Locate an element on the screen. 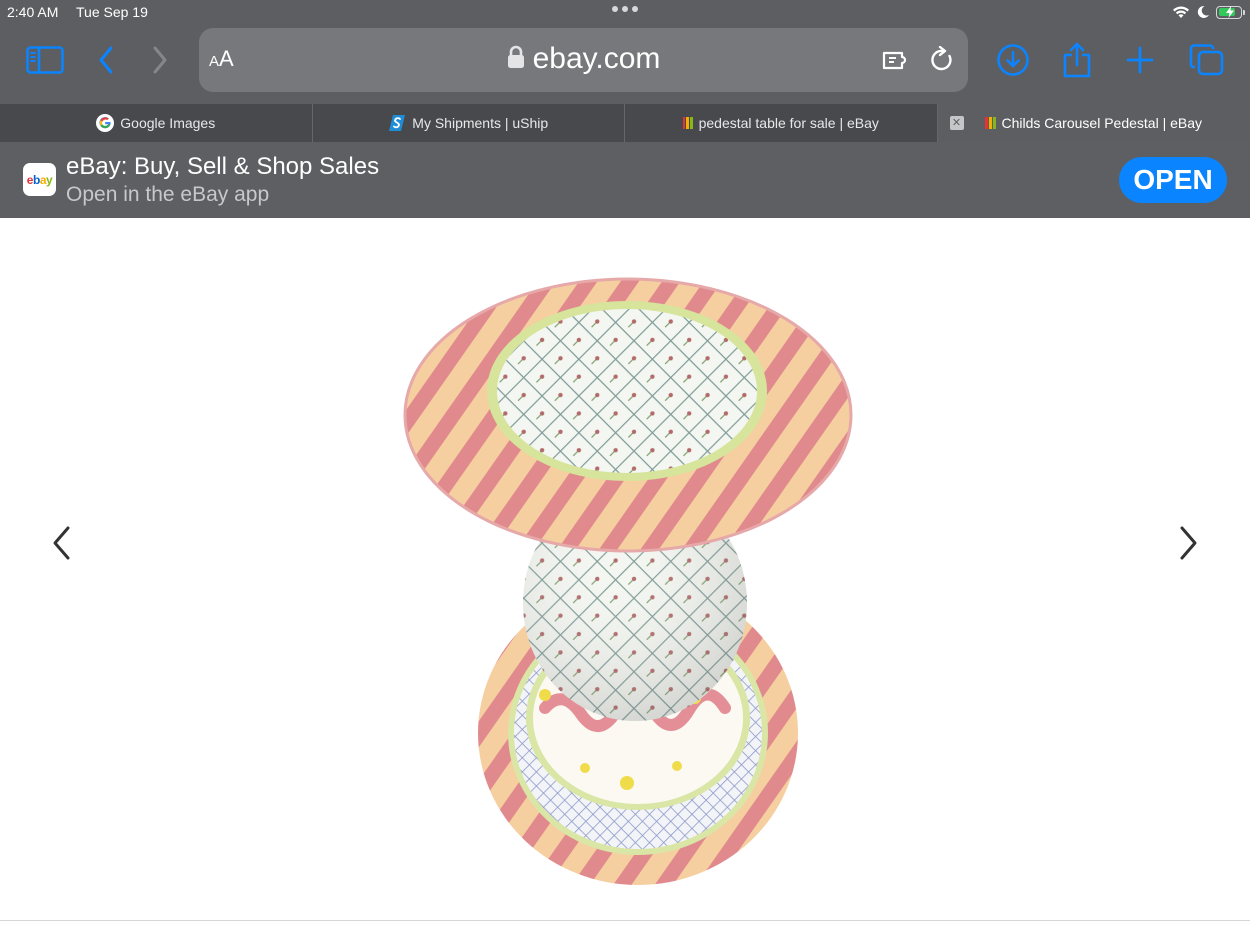 Image resolution: width=1250 pixels, height=937 pixels. battery-icon is located at coordinates (1230, 12).